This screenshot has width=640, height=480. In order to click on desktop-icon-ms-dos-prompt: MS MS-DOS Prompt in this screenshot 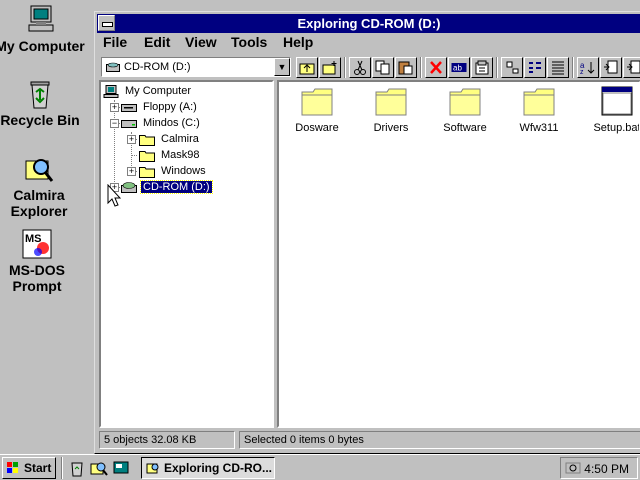, I will do `click(41, 261)`.